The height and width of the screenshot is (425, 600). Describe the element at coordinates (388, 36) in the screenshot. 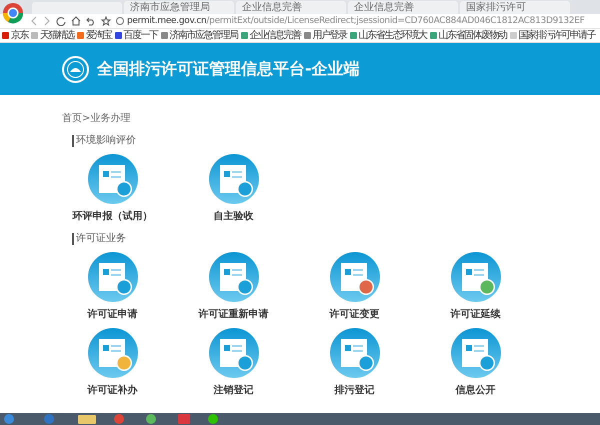

I see `bookmark: 山东省生态环境大` at that location.